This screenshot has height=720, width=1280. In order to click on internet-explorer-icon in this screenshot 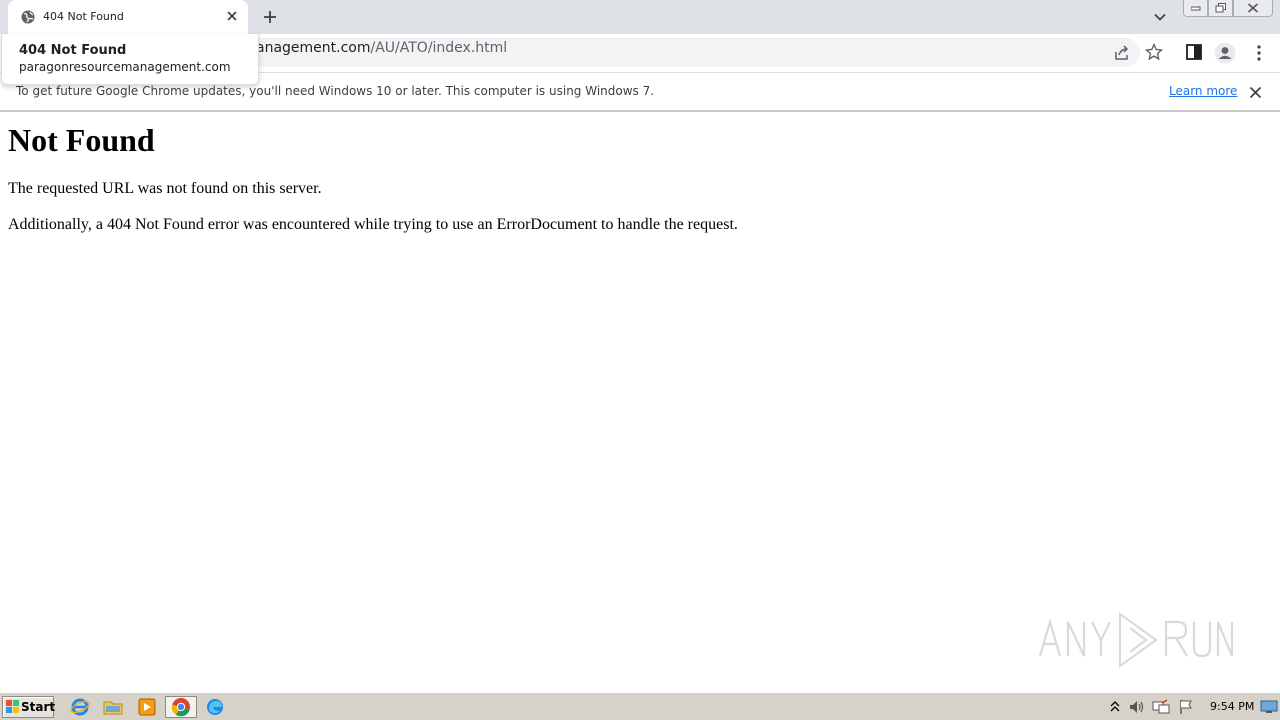, I will do `click(80, 707)`.